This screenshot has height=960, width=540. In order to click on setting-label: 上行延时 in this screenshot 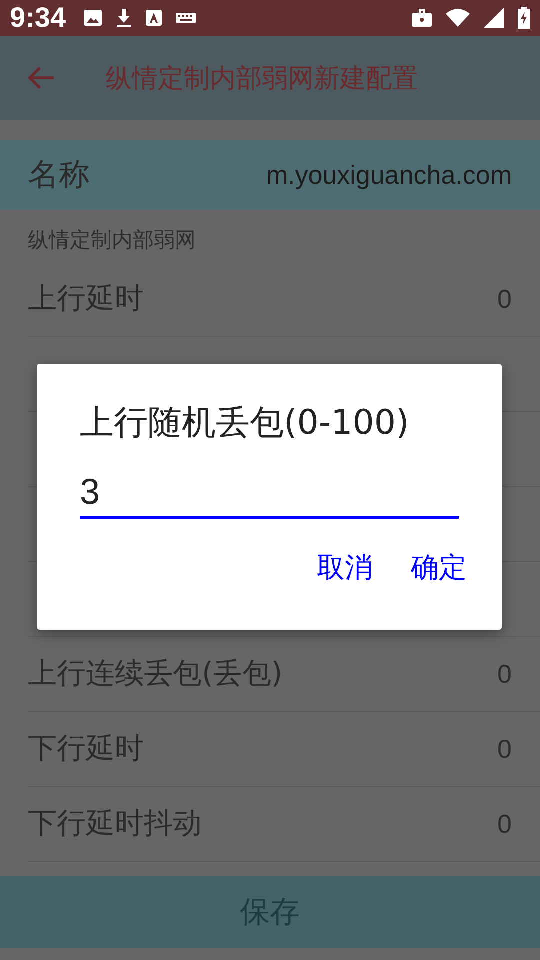, I will do `click(86, 298)`.